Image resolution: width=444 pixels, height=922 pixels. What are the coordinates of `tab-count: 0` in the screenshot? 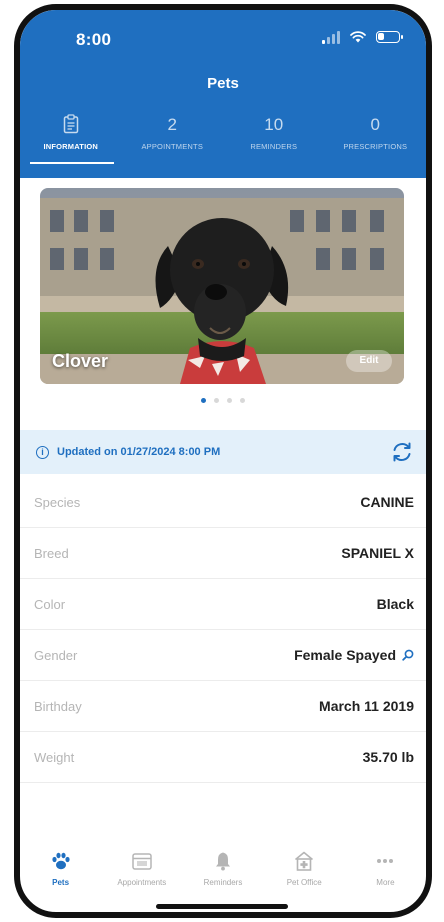 It's located at (375, 124).